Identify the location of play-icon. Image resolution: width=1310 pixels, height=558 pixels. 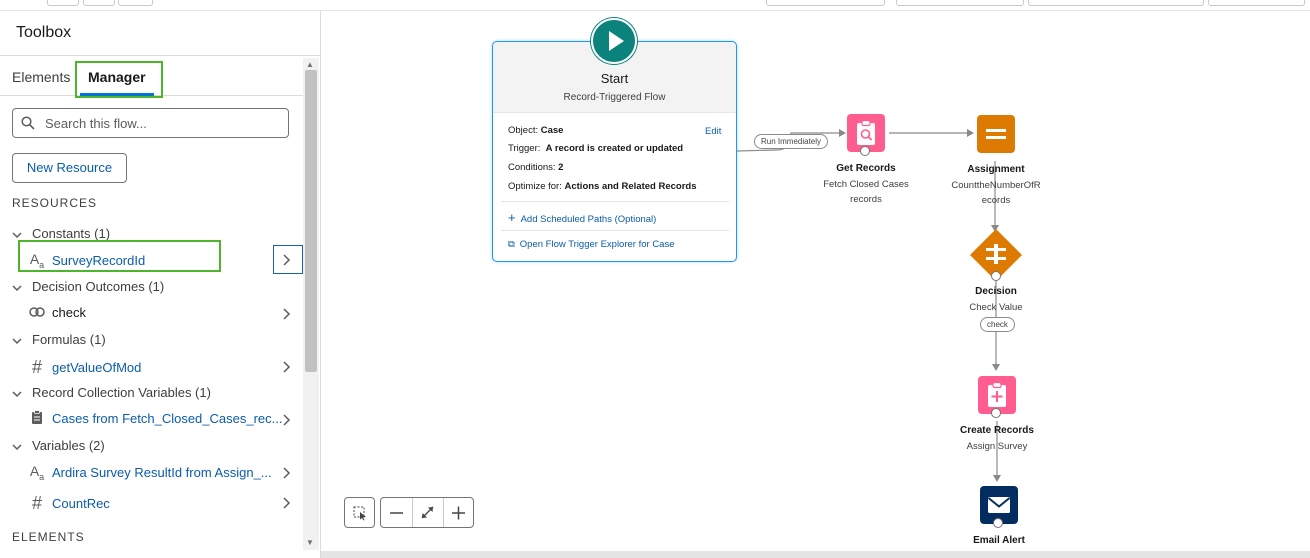
(616, 41).